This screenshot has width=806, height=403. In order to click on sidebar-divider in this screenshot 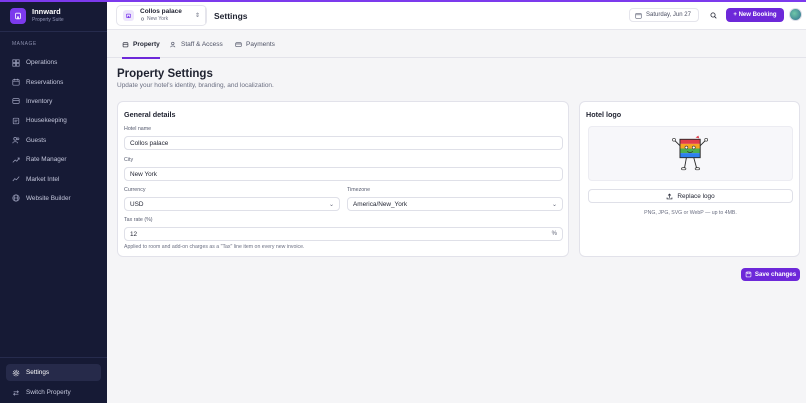, I will do `click(53, 357)`.